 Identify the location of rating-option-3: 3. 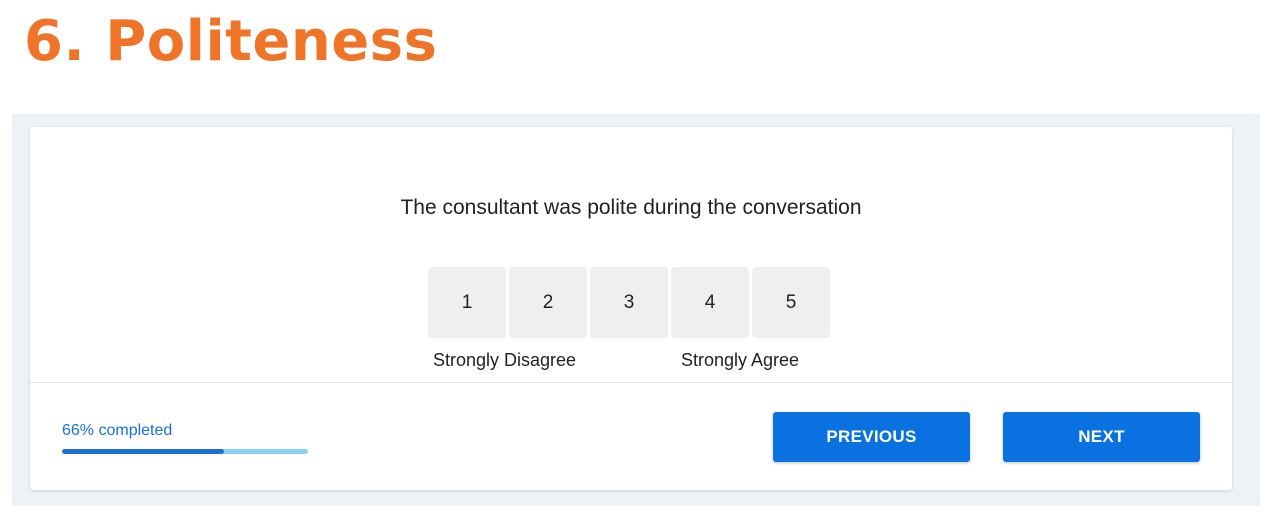
(629, 302).